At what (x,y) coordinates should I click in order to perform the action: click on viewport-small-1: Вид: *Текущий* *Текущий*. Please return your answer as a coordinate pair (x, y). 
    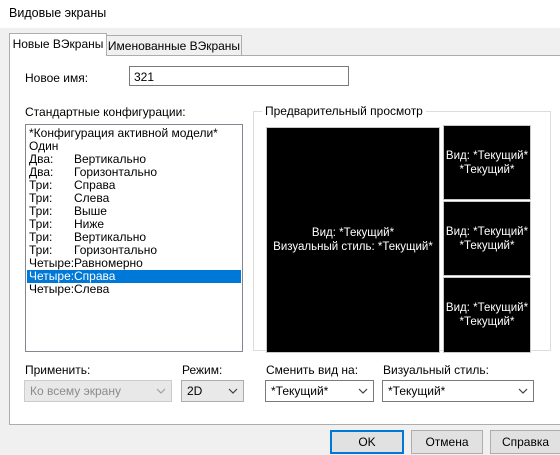
    Looking at the image, I should click on (487, 162).